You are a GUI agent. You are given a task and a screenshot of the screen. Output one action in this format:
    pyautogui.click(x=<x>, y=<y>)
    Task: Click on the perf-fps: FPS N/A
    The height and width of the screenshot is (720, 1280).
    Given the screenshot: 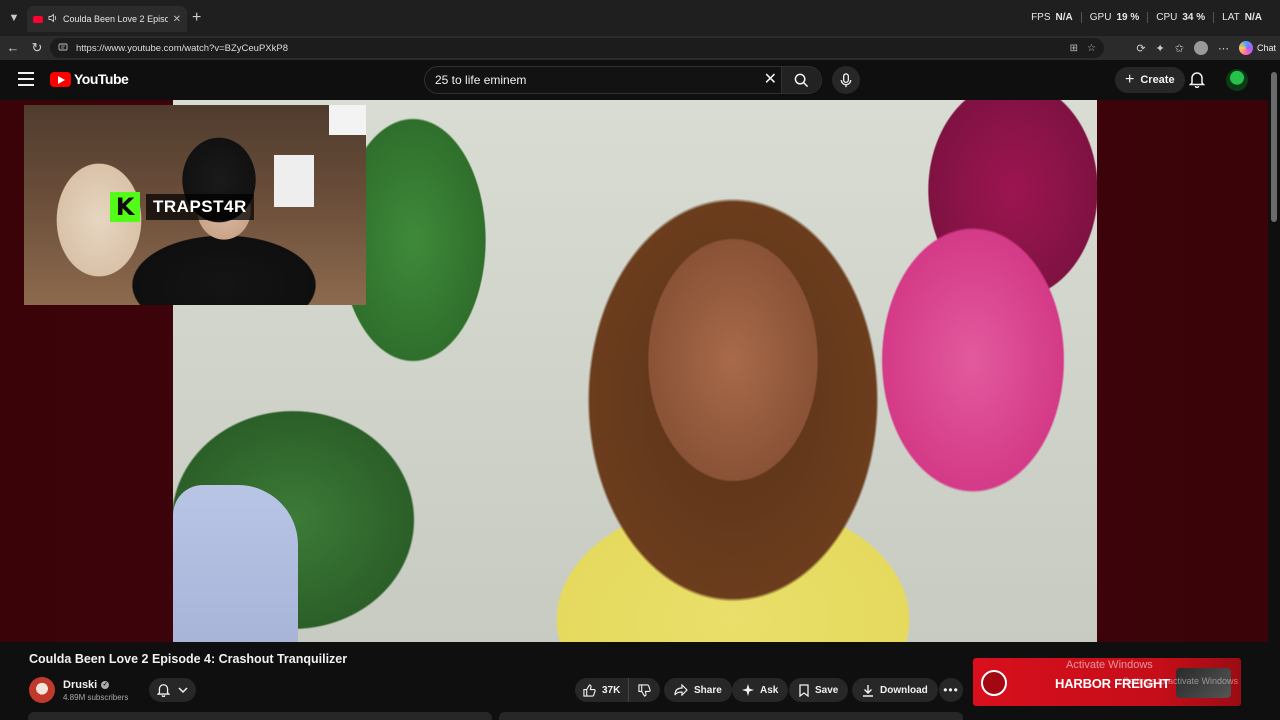 What is the action you would take?
    pyautogui.click(x=1052, y=17)
    